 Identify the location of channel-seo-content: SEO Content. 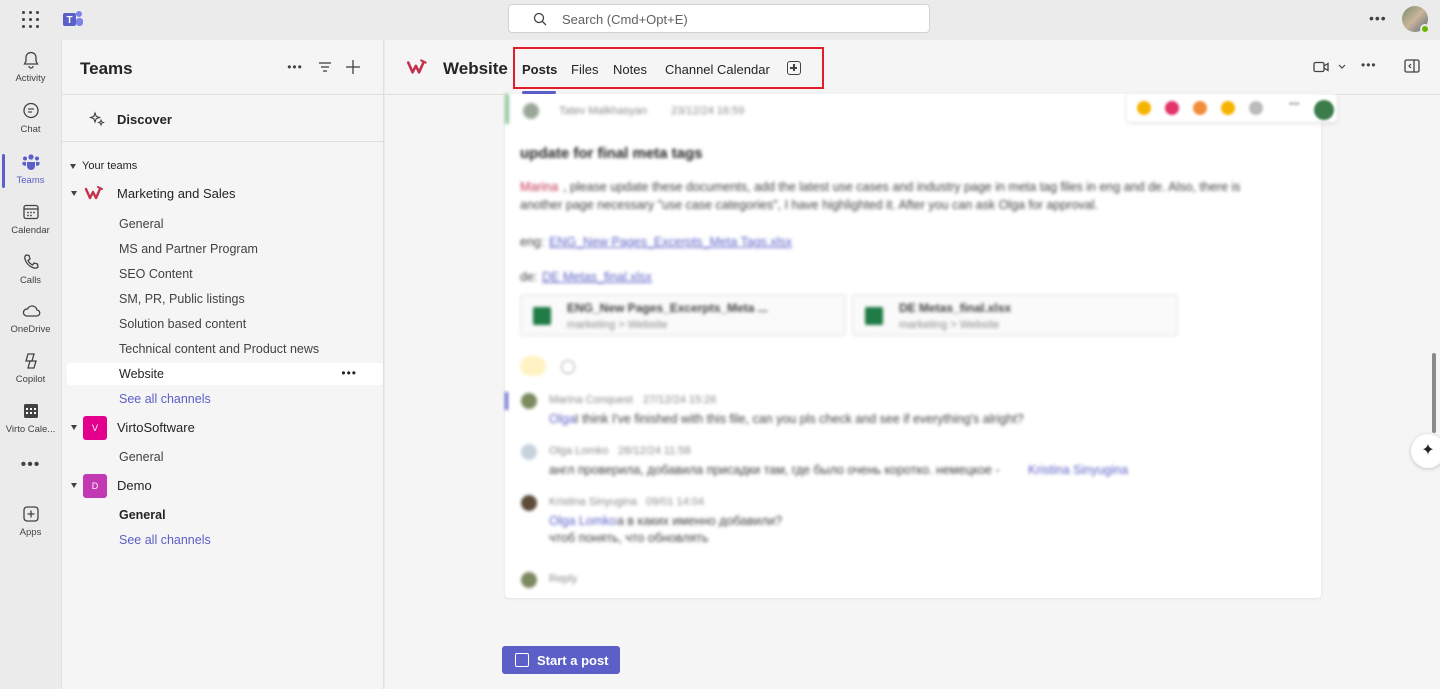
(156, 274).